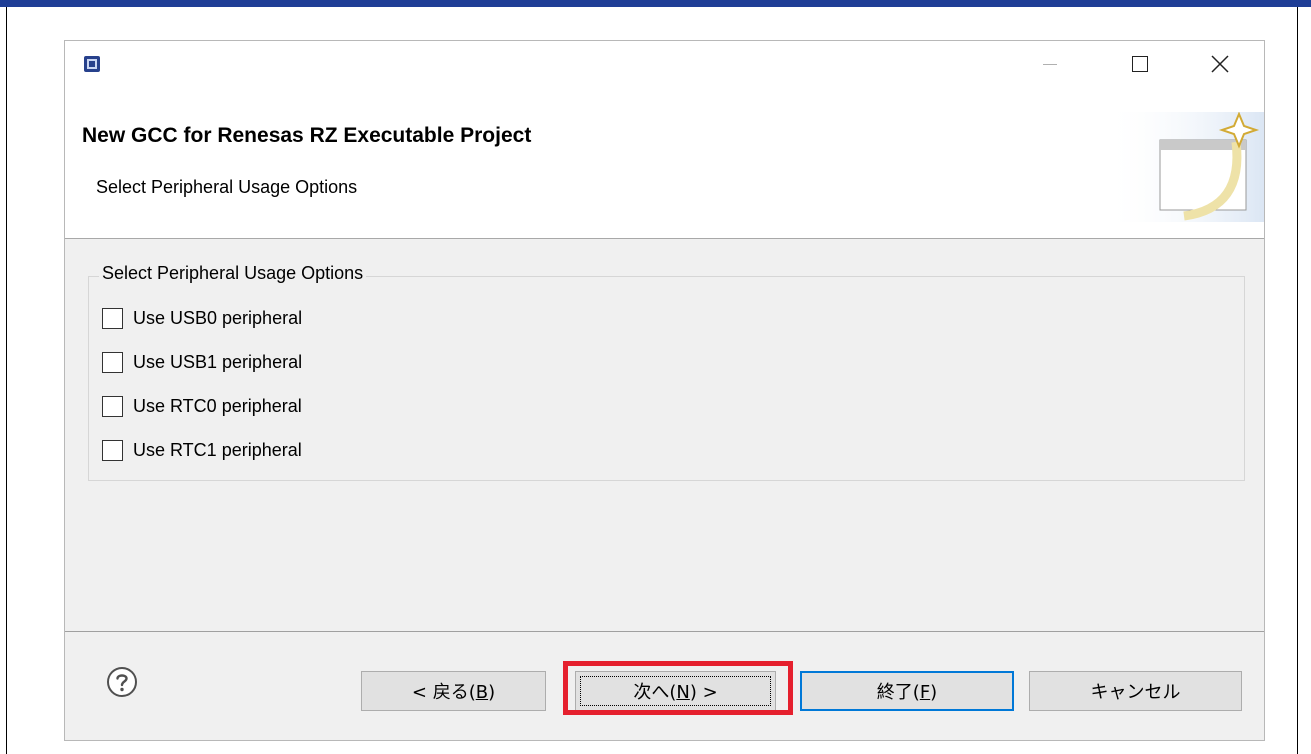  Describe the element at coordinates (218, 317) in the screenshot. I see `usb0-label: Use USB0 peripheral` at that location.